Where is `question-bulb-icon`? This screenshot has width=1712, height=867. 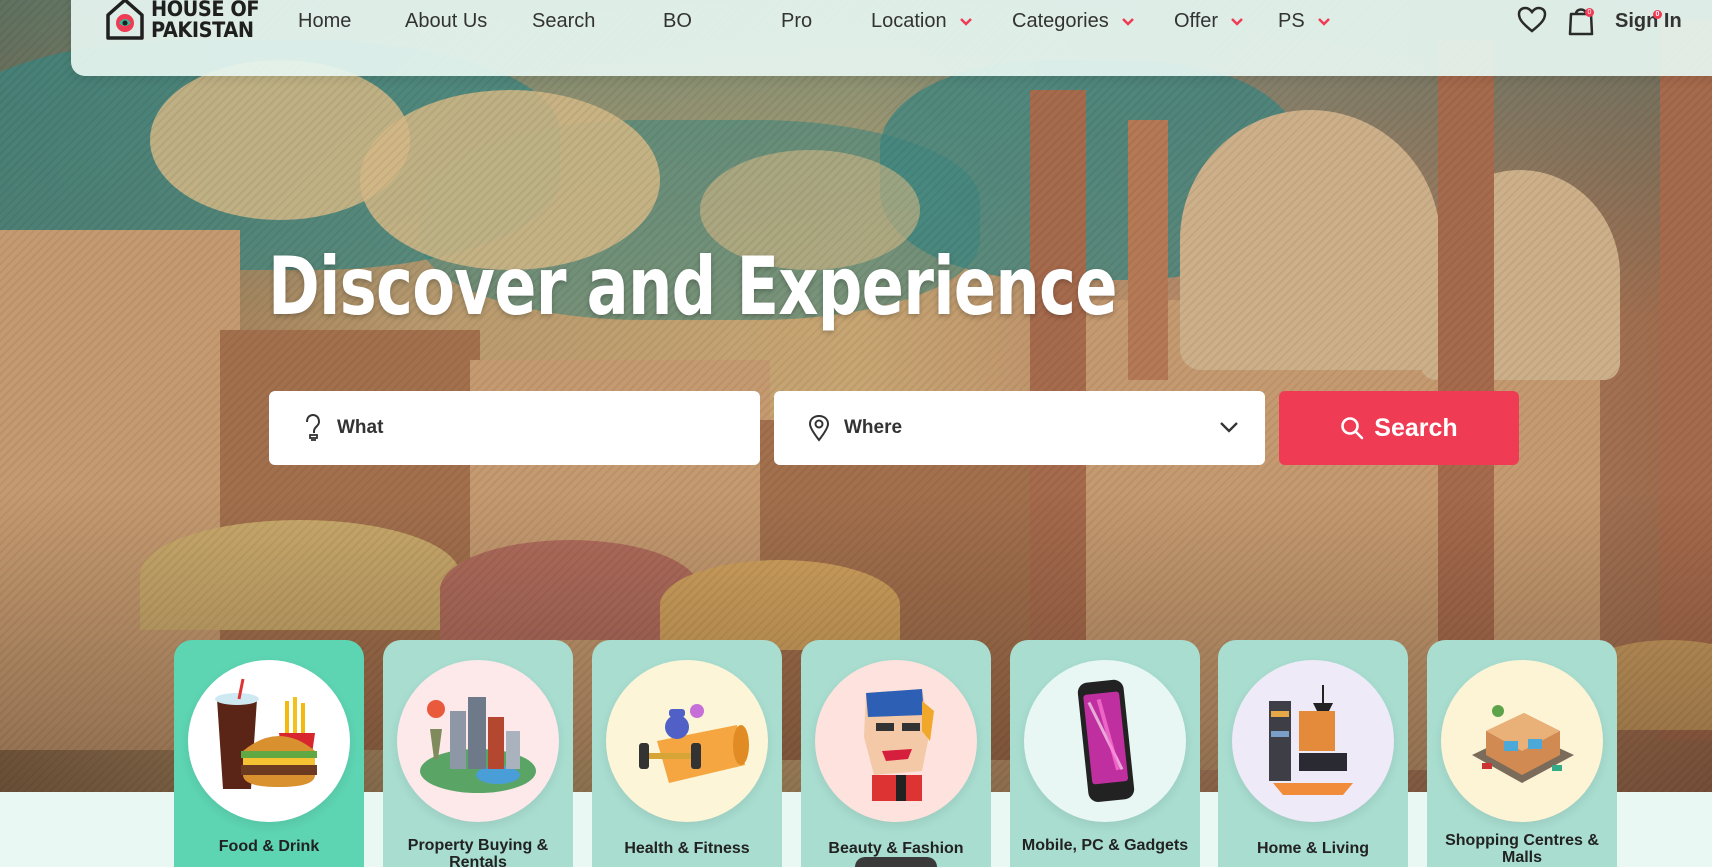 question-bulb-icon is located at coordinates (313, 427).